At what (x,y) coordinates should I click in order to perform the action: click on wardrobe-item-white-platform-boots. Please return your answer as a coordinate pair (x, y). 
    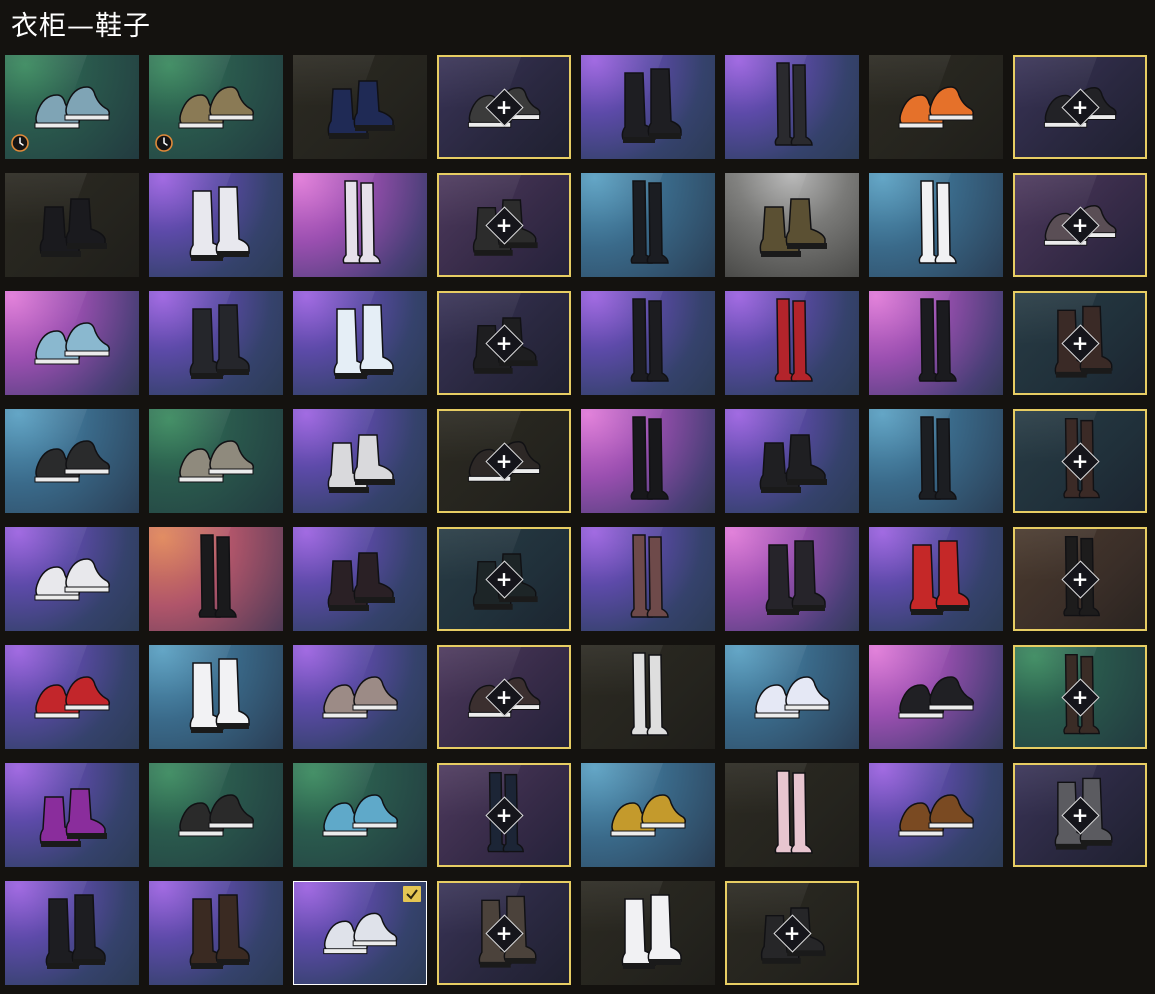
    Looking at the image, I should click on (360, 461).